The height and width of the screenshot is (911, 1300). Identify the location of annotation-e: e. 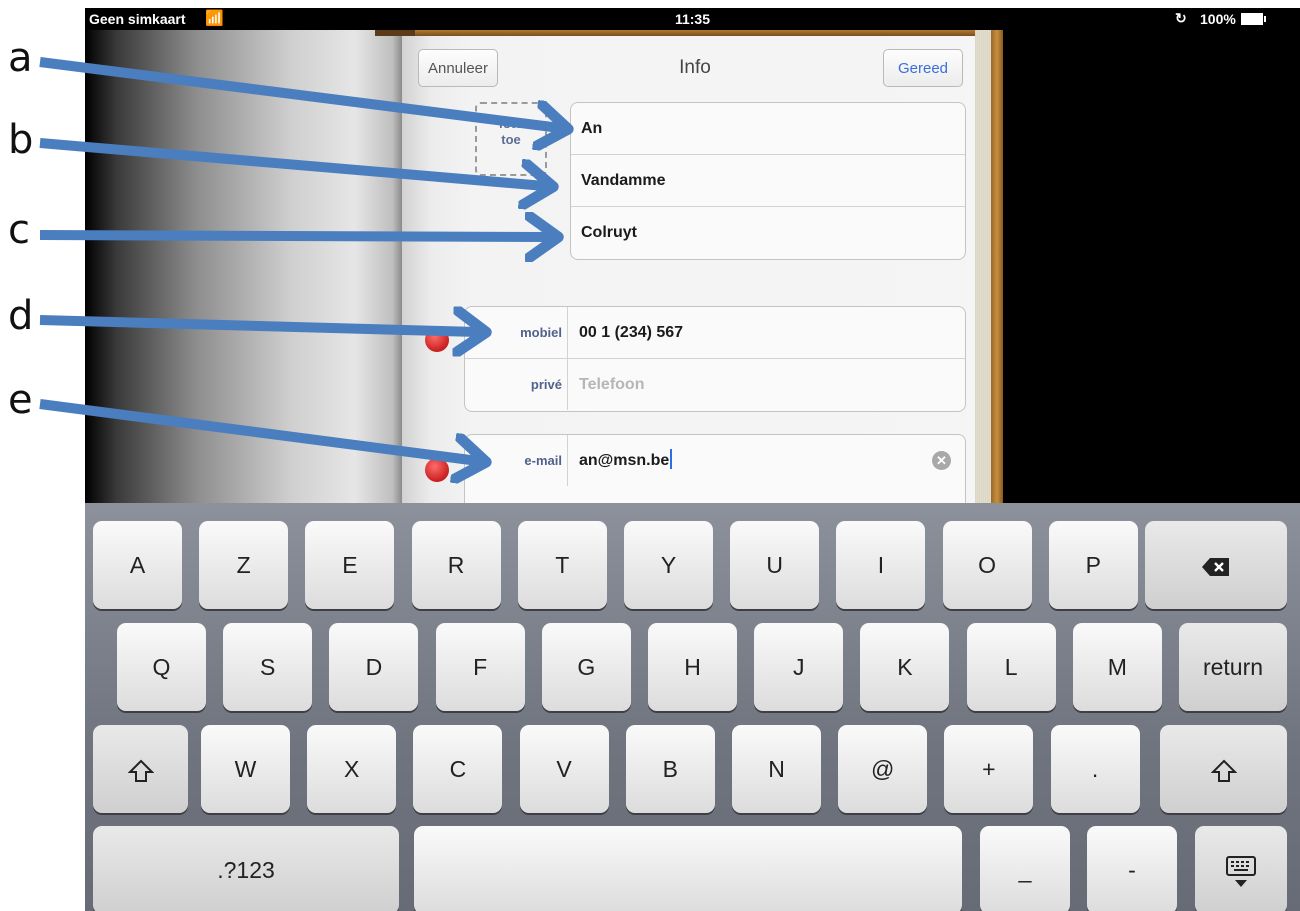
(20, 400).